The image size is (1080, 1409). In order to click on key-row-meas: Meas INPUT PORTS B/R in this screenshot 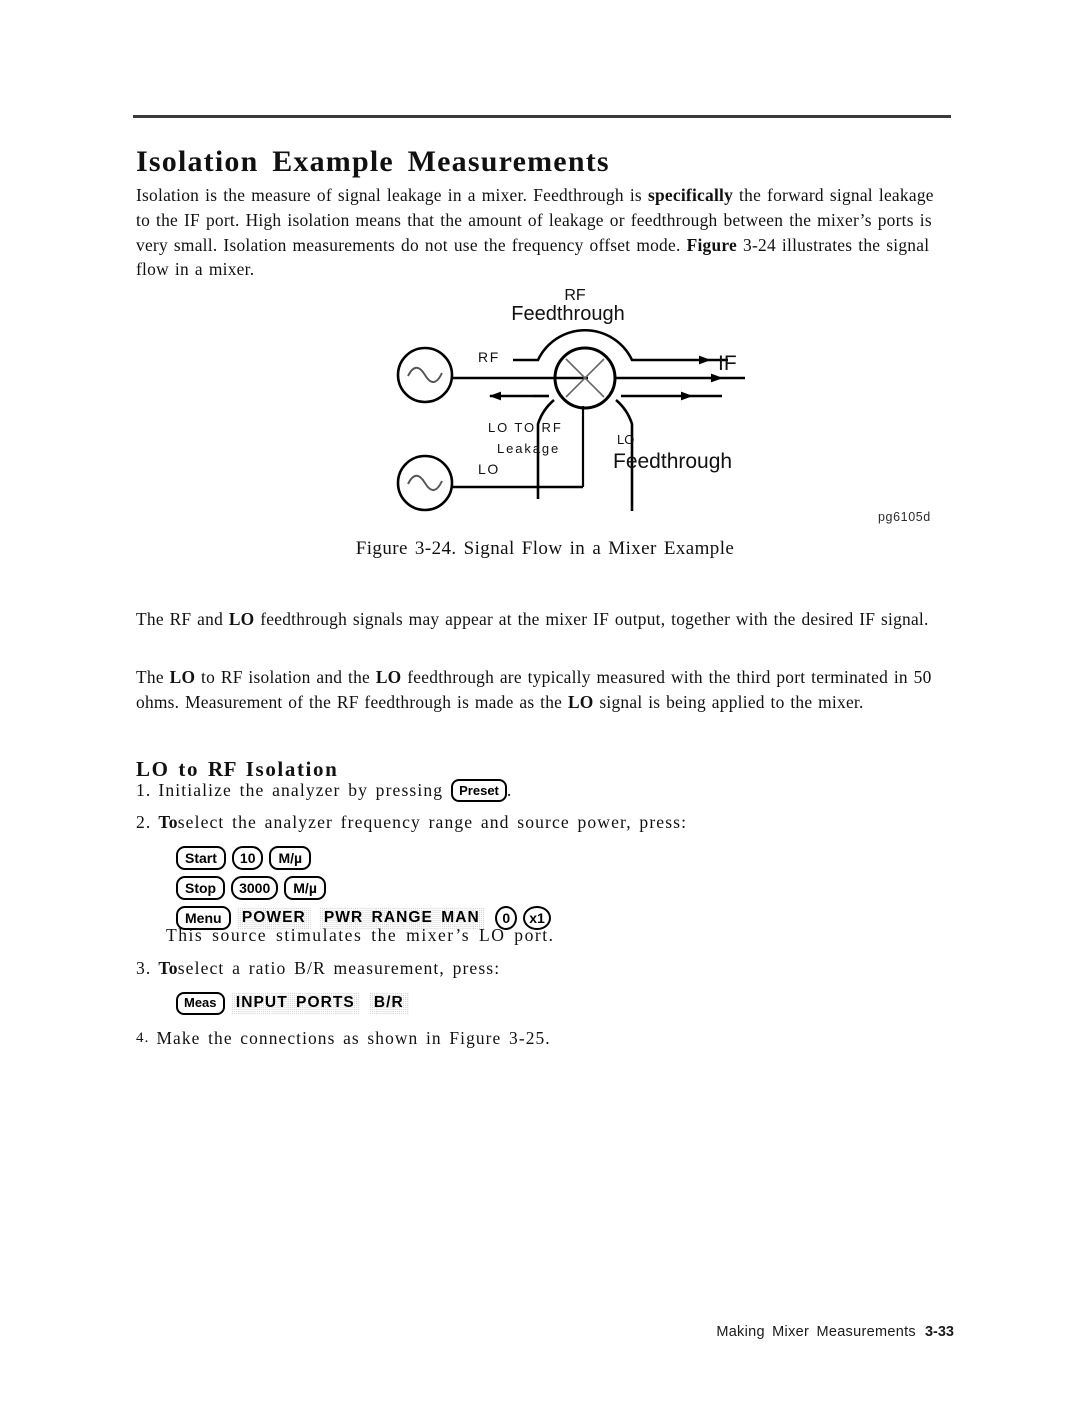, I will do `click(293, 1003)`.